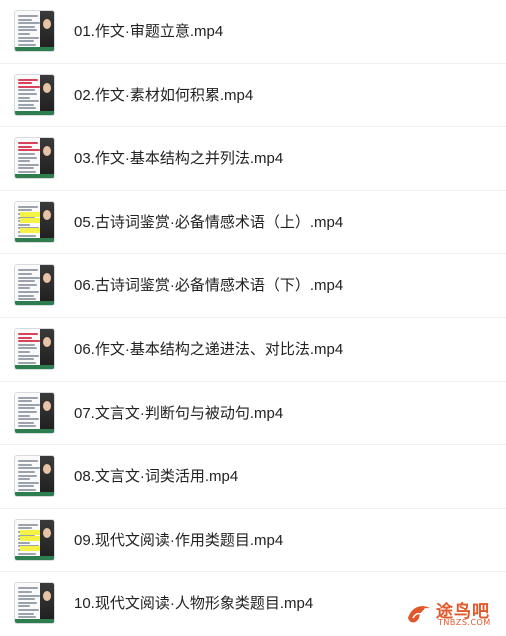  Describe the element at coordinates (178, 540) in the screenshot. I see `file-name: 09.现代文阅读·作用类题目.mp4` at that location.